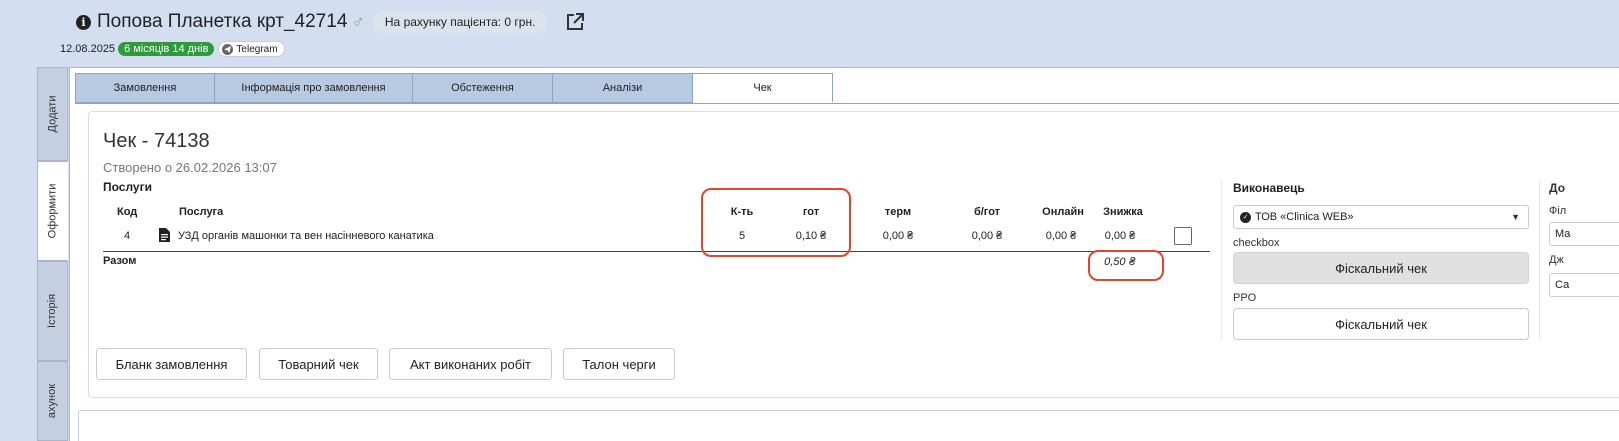 The image size is (1619, 441). What do you see at coordinates (1245, 298) in the screenshot?
I see `ppo-label: PPO` at bounding box center [1245, 298].